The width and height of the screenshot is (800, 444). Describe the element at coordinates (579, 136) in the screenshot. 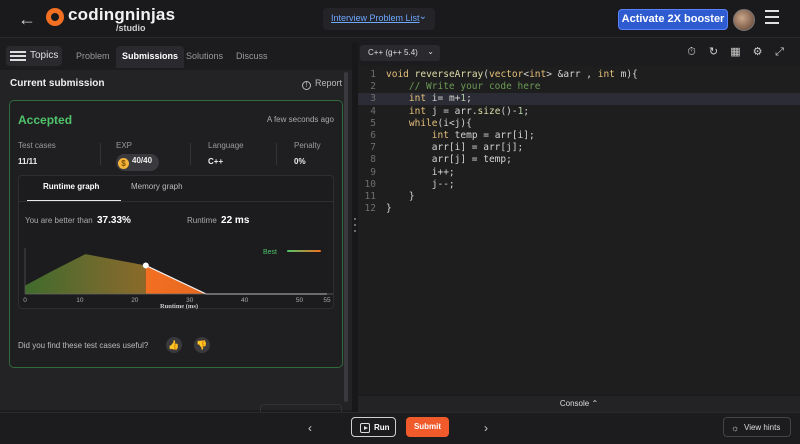

I see `code-line: 6 int temp = arr[i];` at that location.